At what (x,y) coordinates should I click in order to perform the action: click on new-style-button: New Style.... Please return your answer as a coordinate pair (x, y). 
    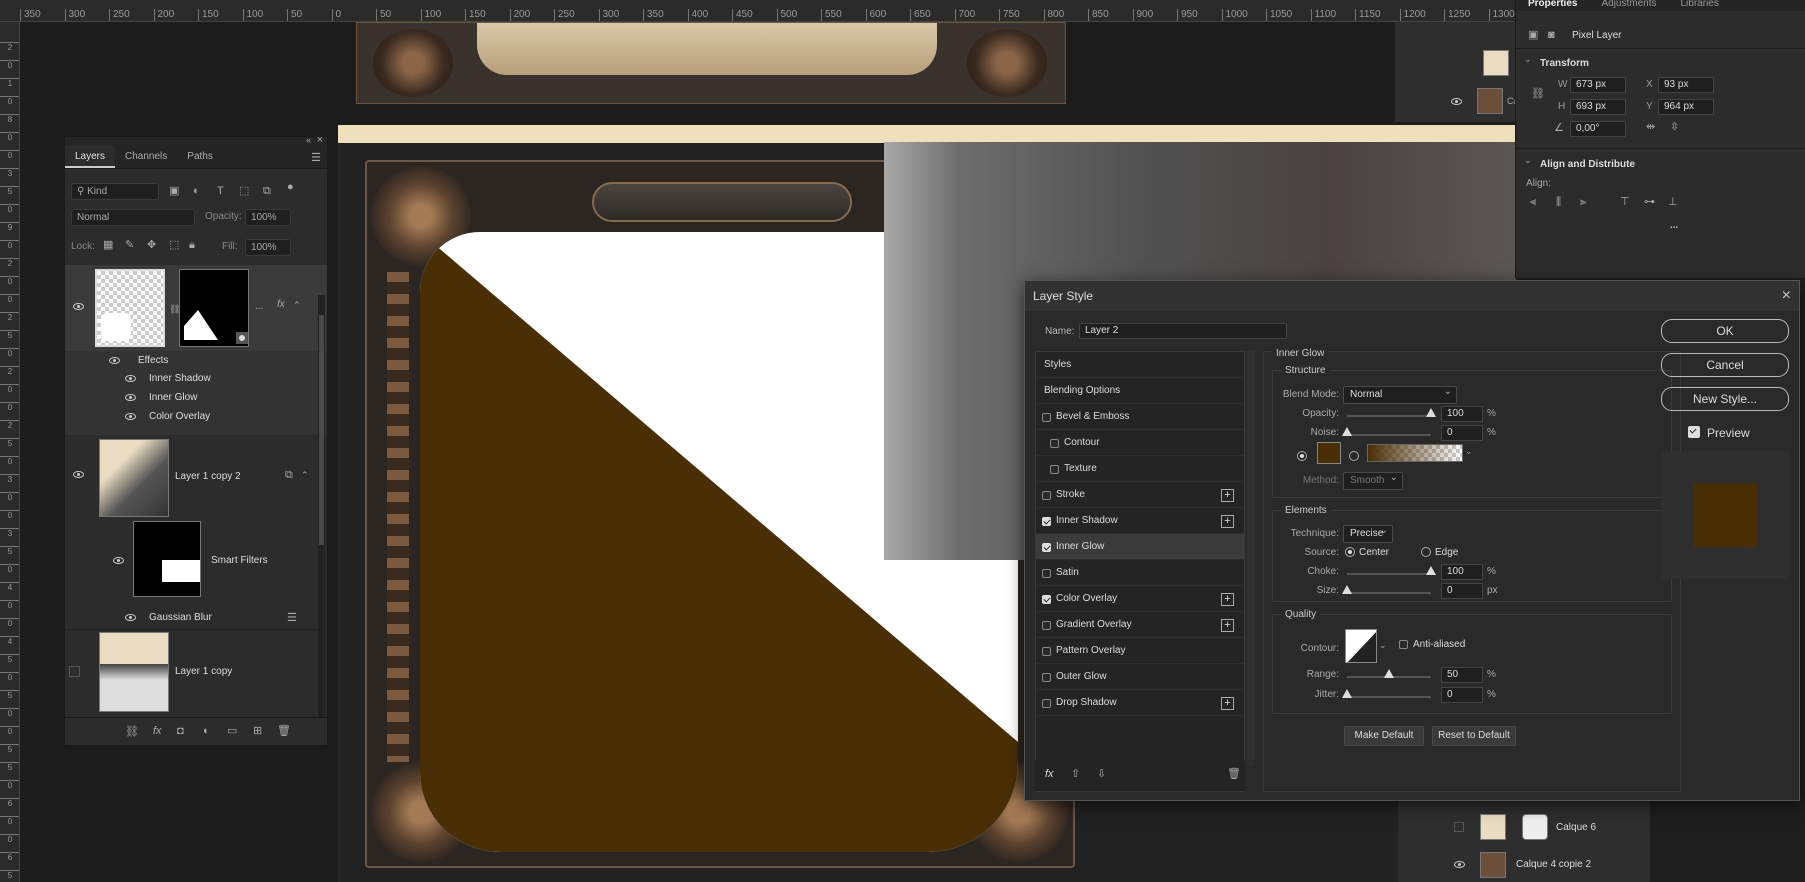
    Looking at the image, I should click on (1725, 399).